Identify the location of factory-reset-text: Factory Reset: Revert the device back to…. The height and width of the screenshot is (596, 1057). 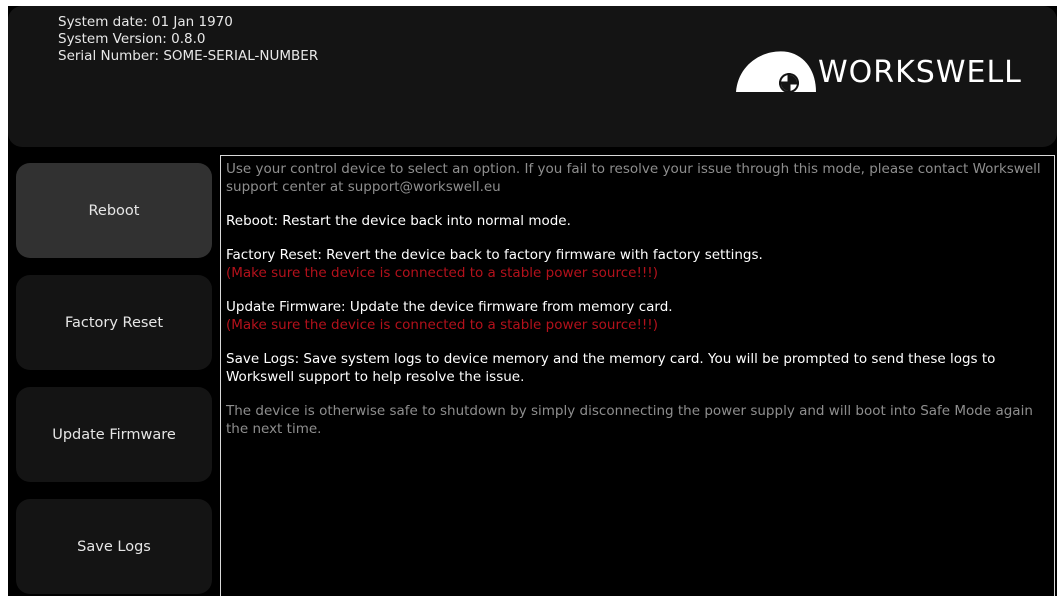
(494, 255).